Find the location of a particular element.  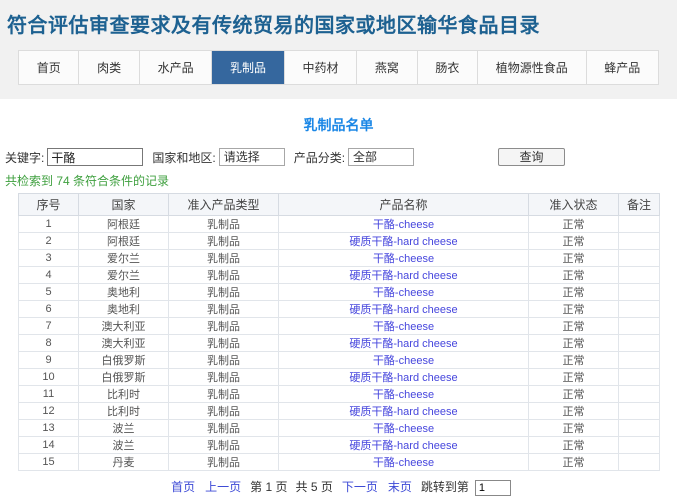

nav-tab-肉类: 肉类 is located at coordinates (109, 67).